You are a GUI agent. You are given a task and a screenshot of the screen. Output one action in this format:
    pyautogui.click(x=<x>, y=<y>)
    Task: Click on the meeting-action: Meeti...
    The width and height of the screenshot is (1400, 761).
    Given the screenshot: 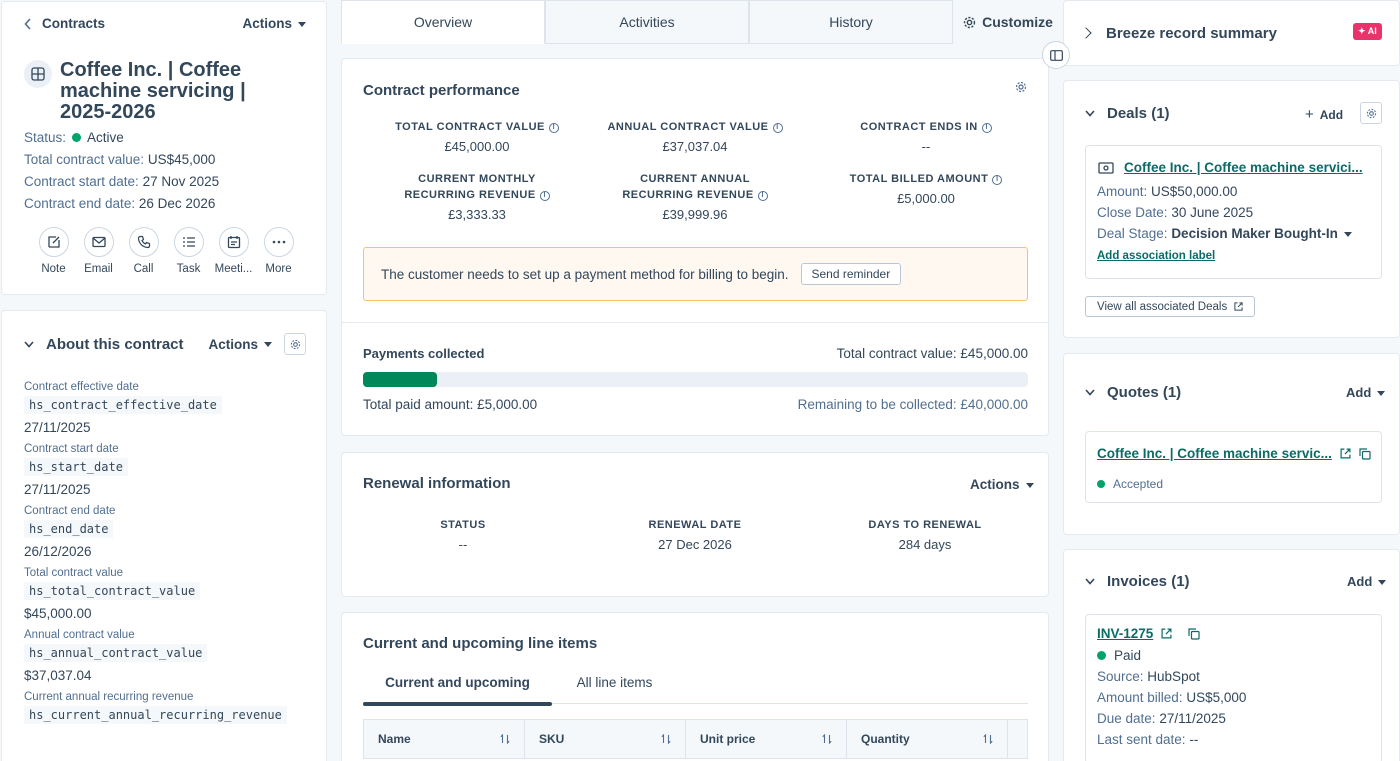 What is the action you would take?
    pyautogui.click(x=233, y=251)
    